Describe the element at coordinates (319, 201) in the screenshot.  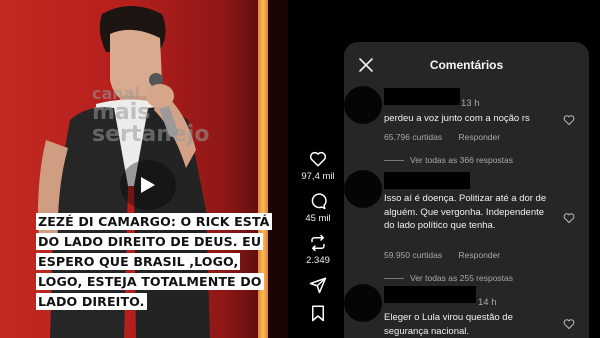
I see `comment-icon` at that location.